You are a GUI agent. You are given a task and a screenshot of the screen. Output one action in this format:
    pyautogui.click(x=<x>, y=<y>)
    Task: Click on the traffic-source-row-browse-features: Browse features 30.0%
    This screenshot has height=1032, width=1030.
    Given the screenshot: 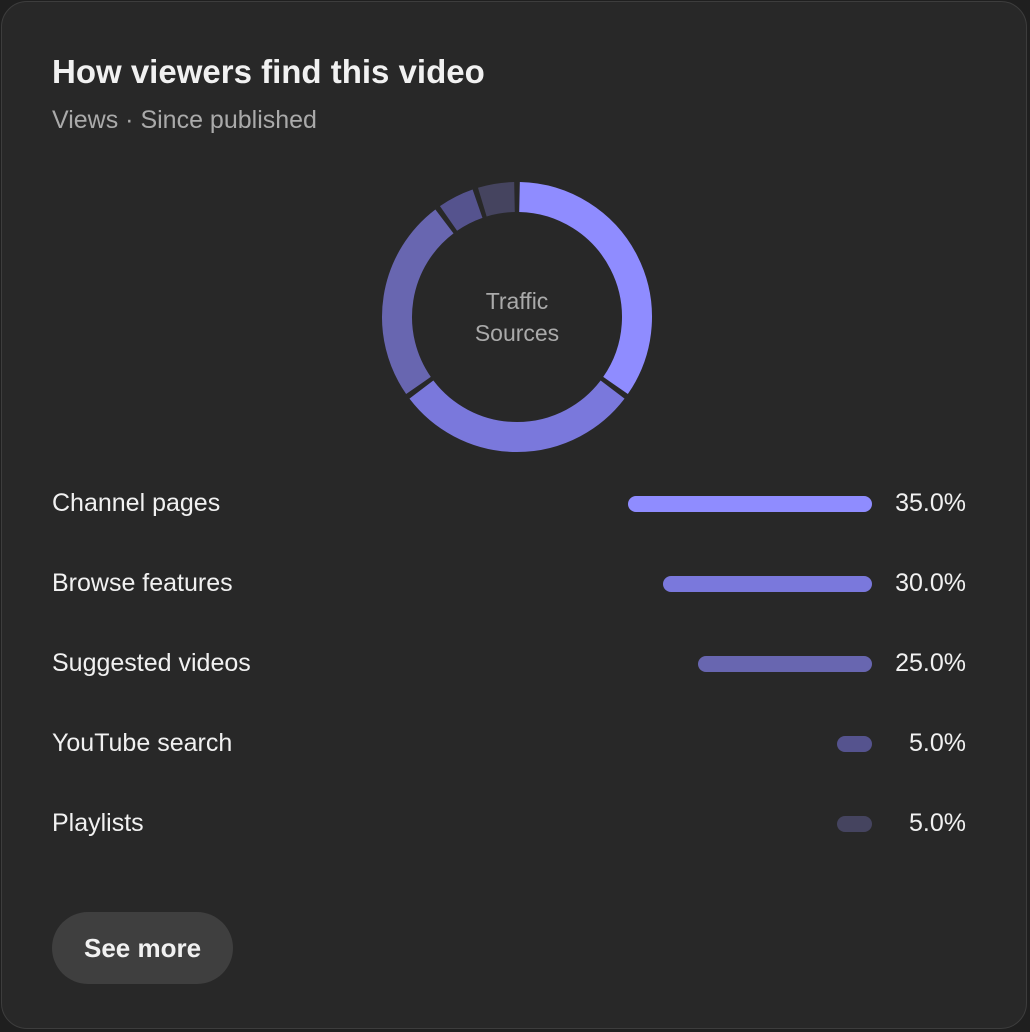 What is the action you would take?
    pyautogui.click(x=509, y=584)
    